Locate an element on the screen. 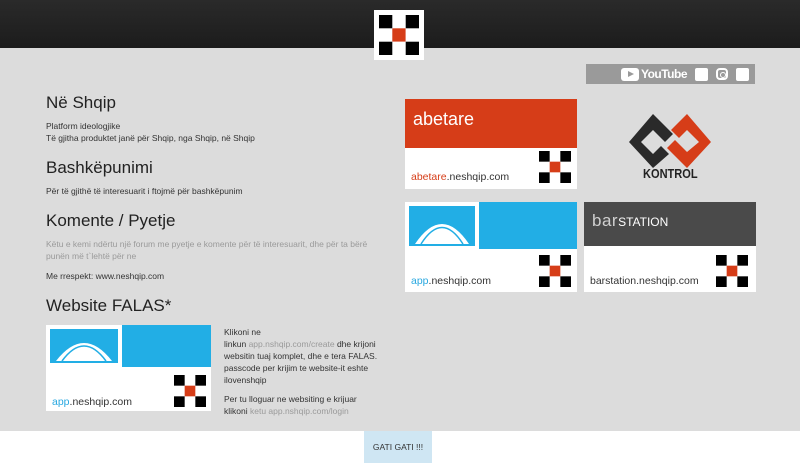  social-bar: YouTube t f is located at coordinates (670, 74).